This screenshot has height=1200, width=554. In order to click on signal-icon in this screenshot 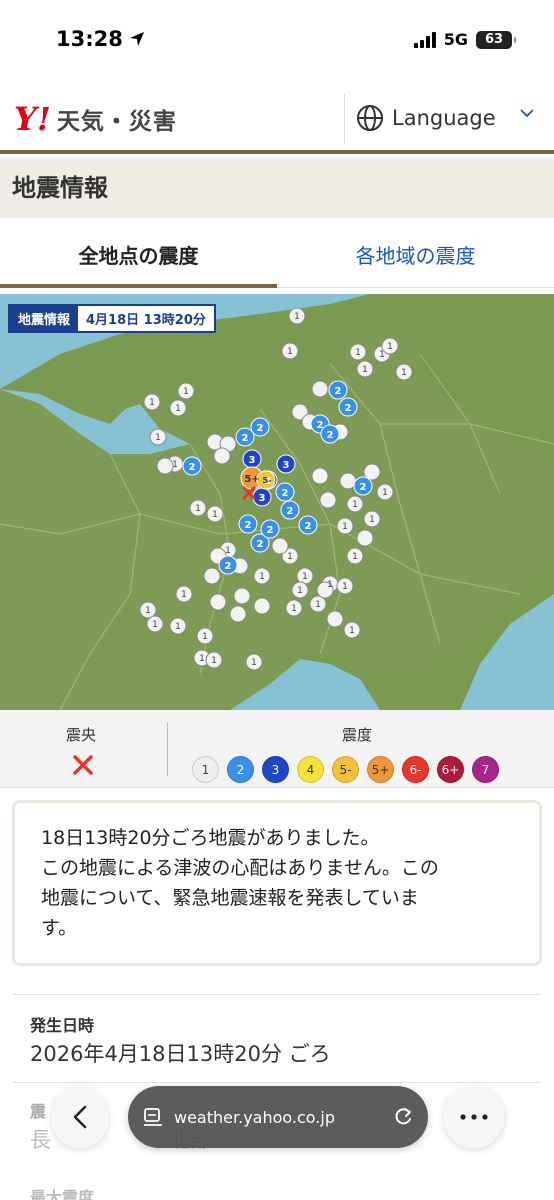, I will do `click(424, 39)`.